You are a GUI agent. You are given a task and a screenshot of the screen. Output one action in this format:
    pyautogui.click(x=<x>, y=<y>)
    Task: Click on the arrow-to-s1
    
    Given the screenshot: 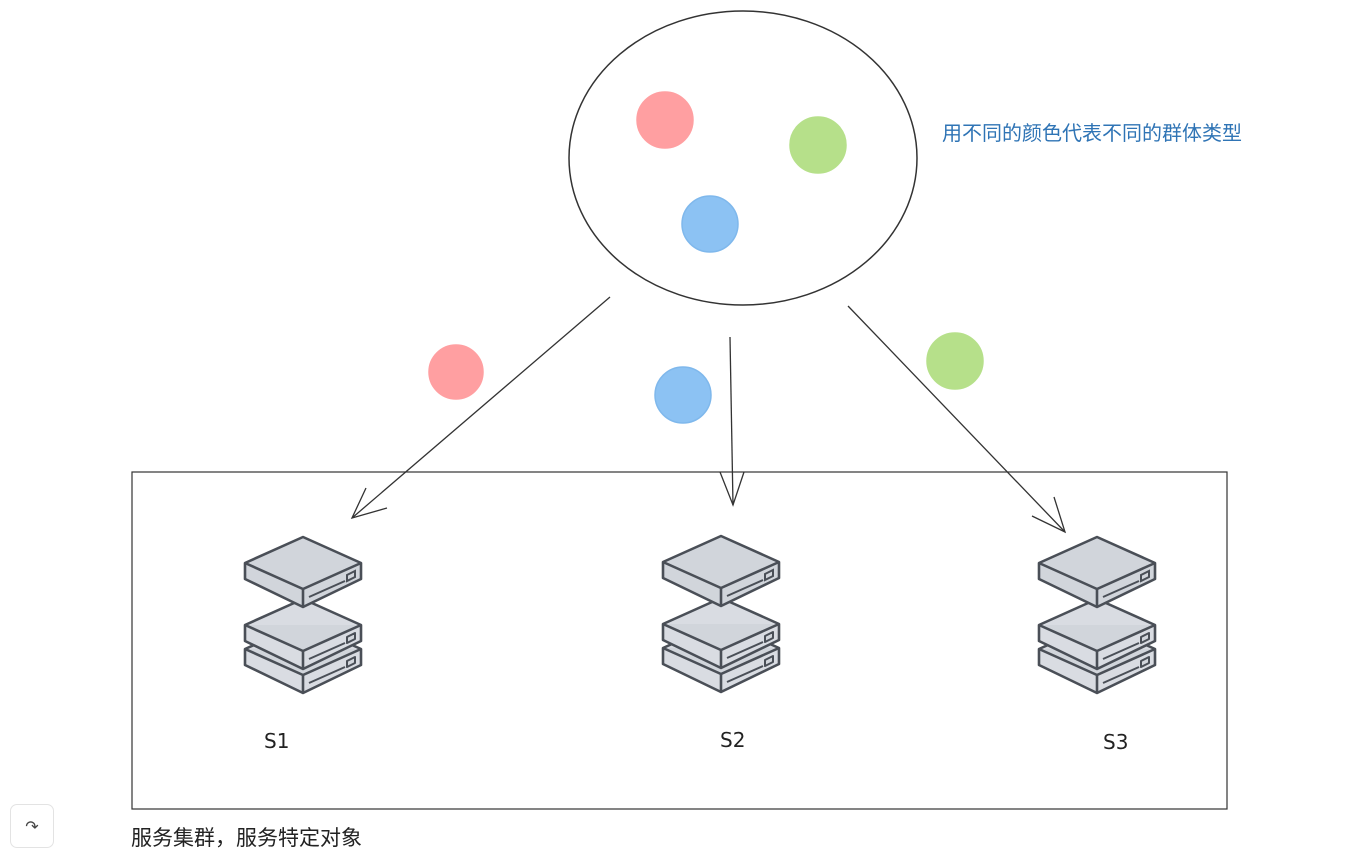 What is the action you would take?
    pyautogui.click(x=480, y=408)
    